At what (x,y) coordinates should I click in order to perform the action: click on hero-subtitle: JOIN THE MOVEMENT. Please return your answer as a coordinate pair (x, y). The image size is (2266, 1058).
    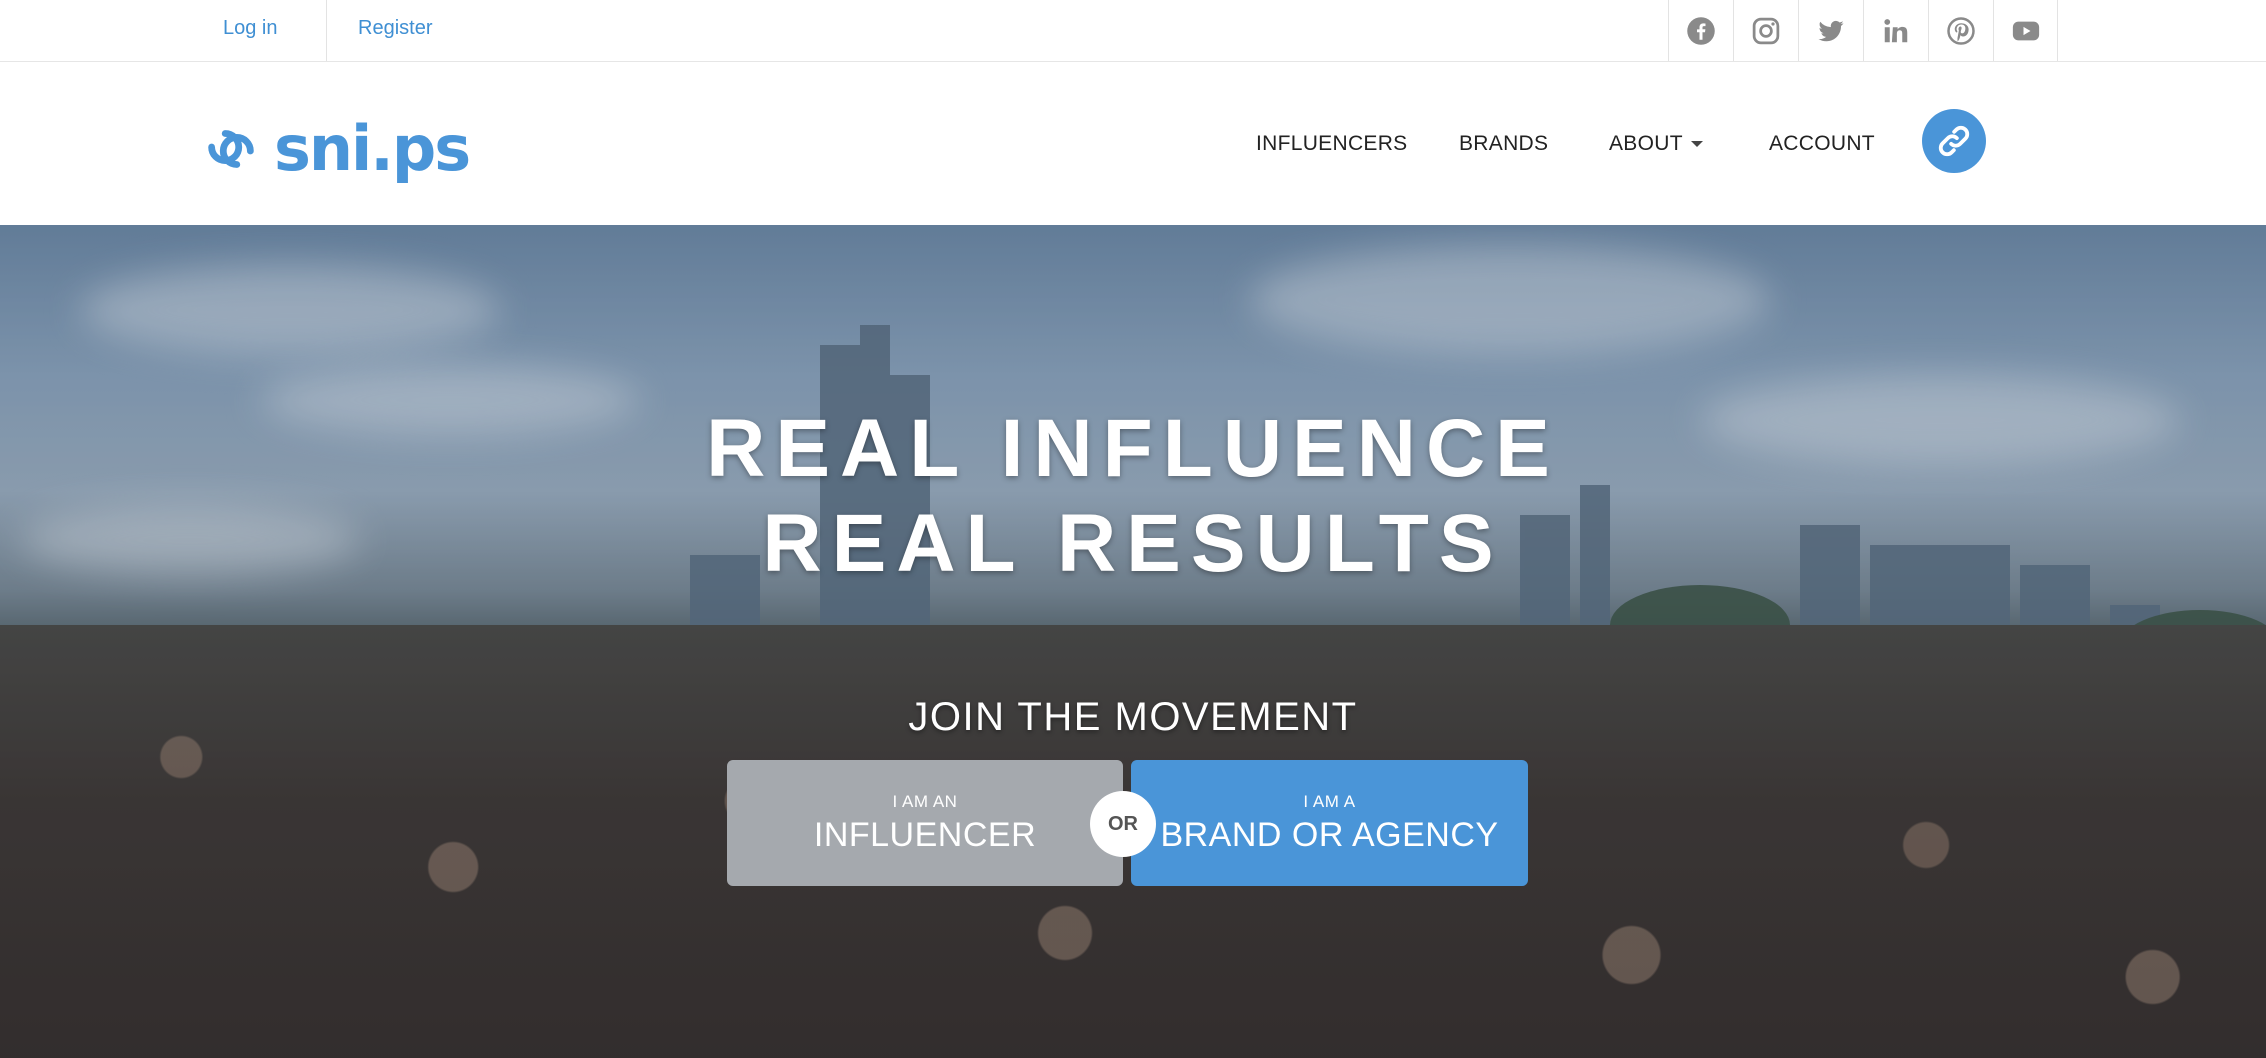
    Looking at the image, I should click on (1133, 717).